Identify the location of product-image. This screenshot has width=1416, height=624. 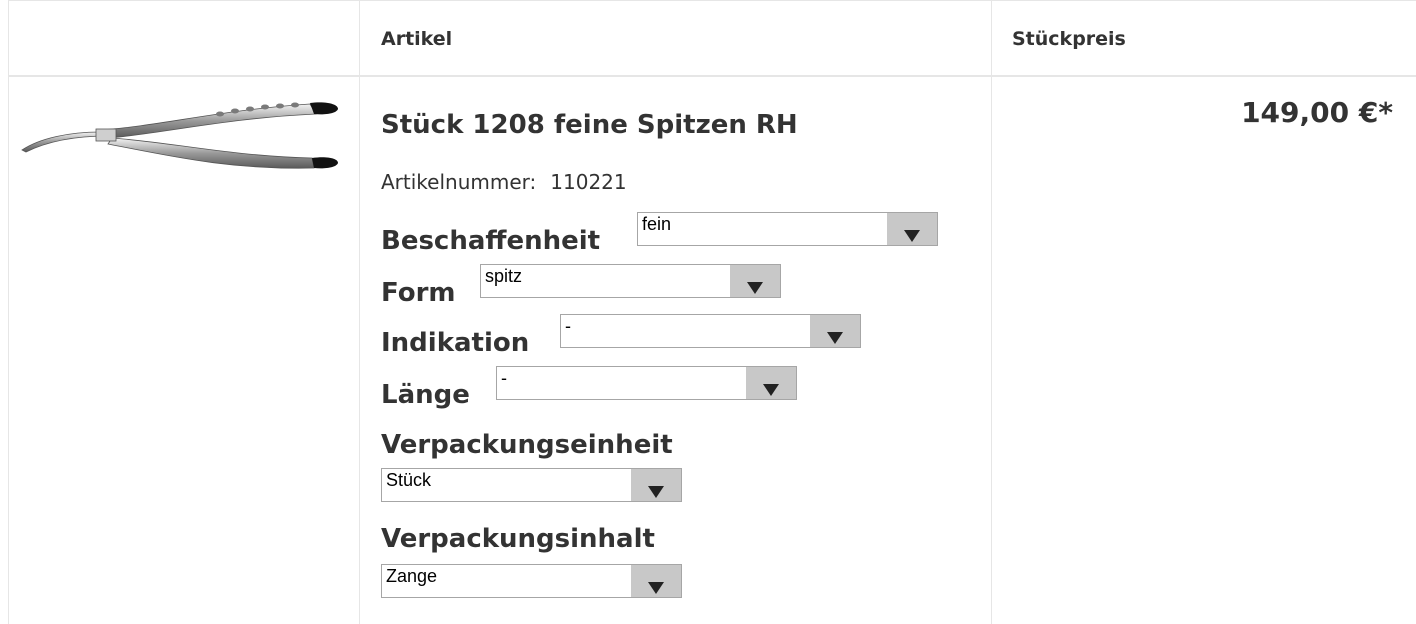
(180, 146).